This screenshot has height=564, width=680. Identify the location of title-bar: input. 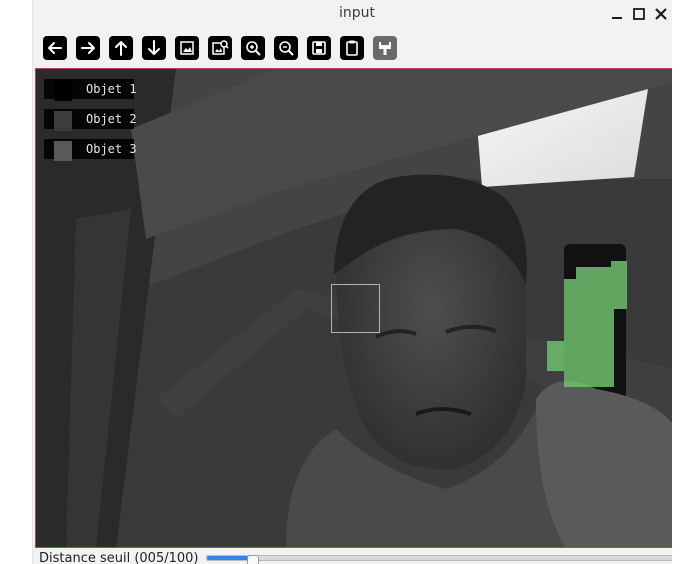
(356, 15).